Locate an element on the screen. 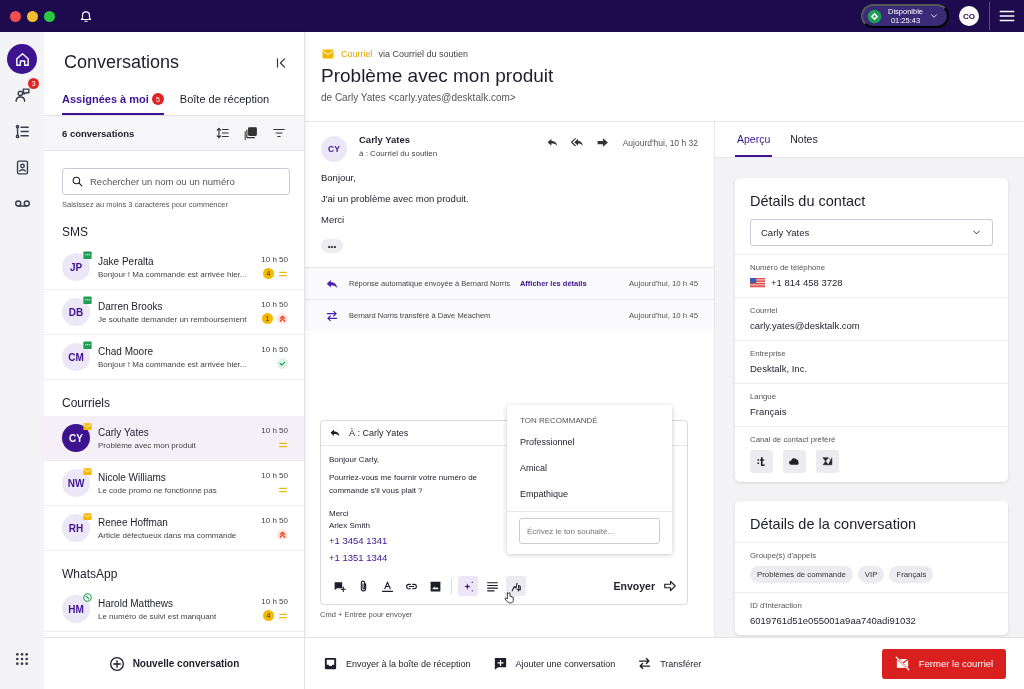 This screenshot has width=1024, height=689. message-text: Bonjour, is located at coordinates (339, 177).